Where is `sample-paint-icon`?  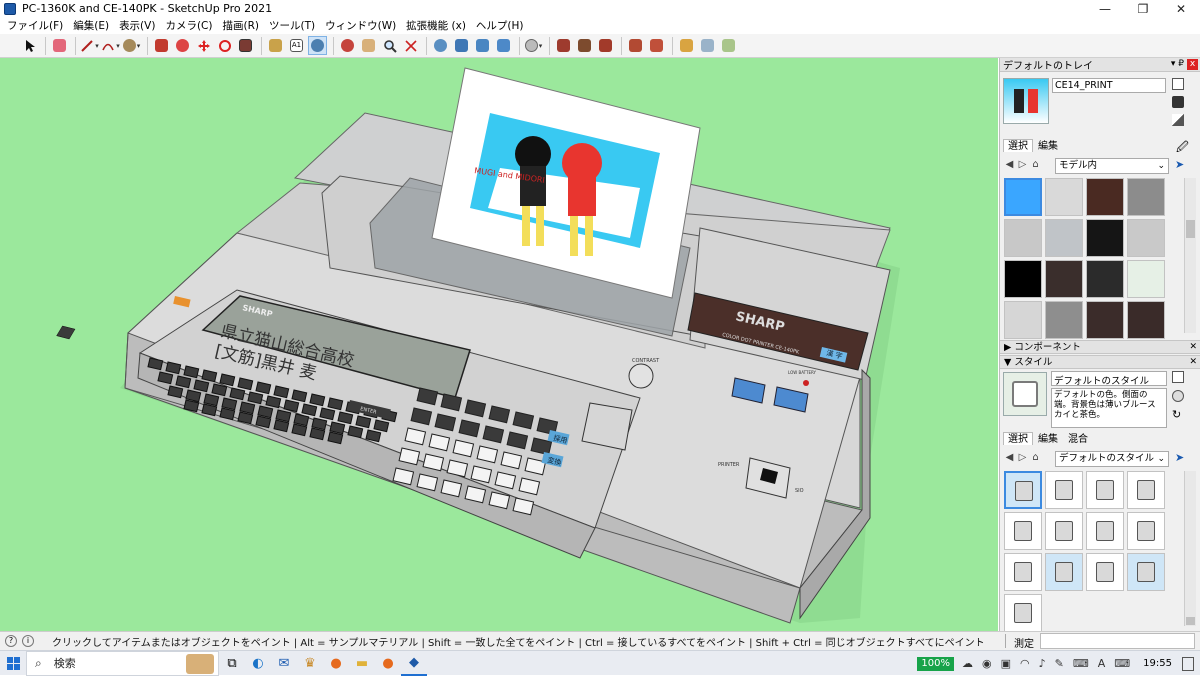
sample-paint-icon is located at coordinates (1178, 102).